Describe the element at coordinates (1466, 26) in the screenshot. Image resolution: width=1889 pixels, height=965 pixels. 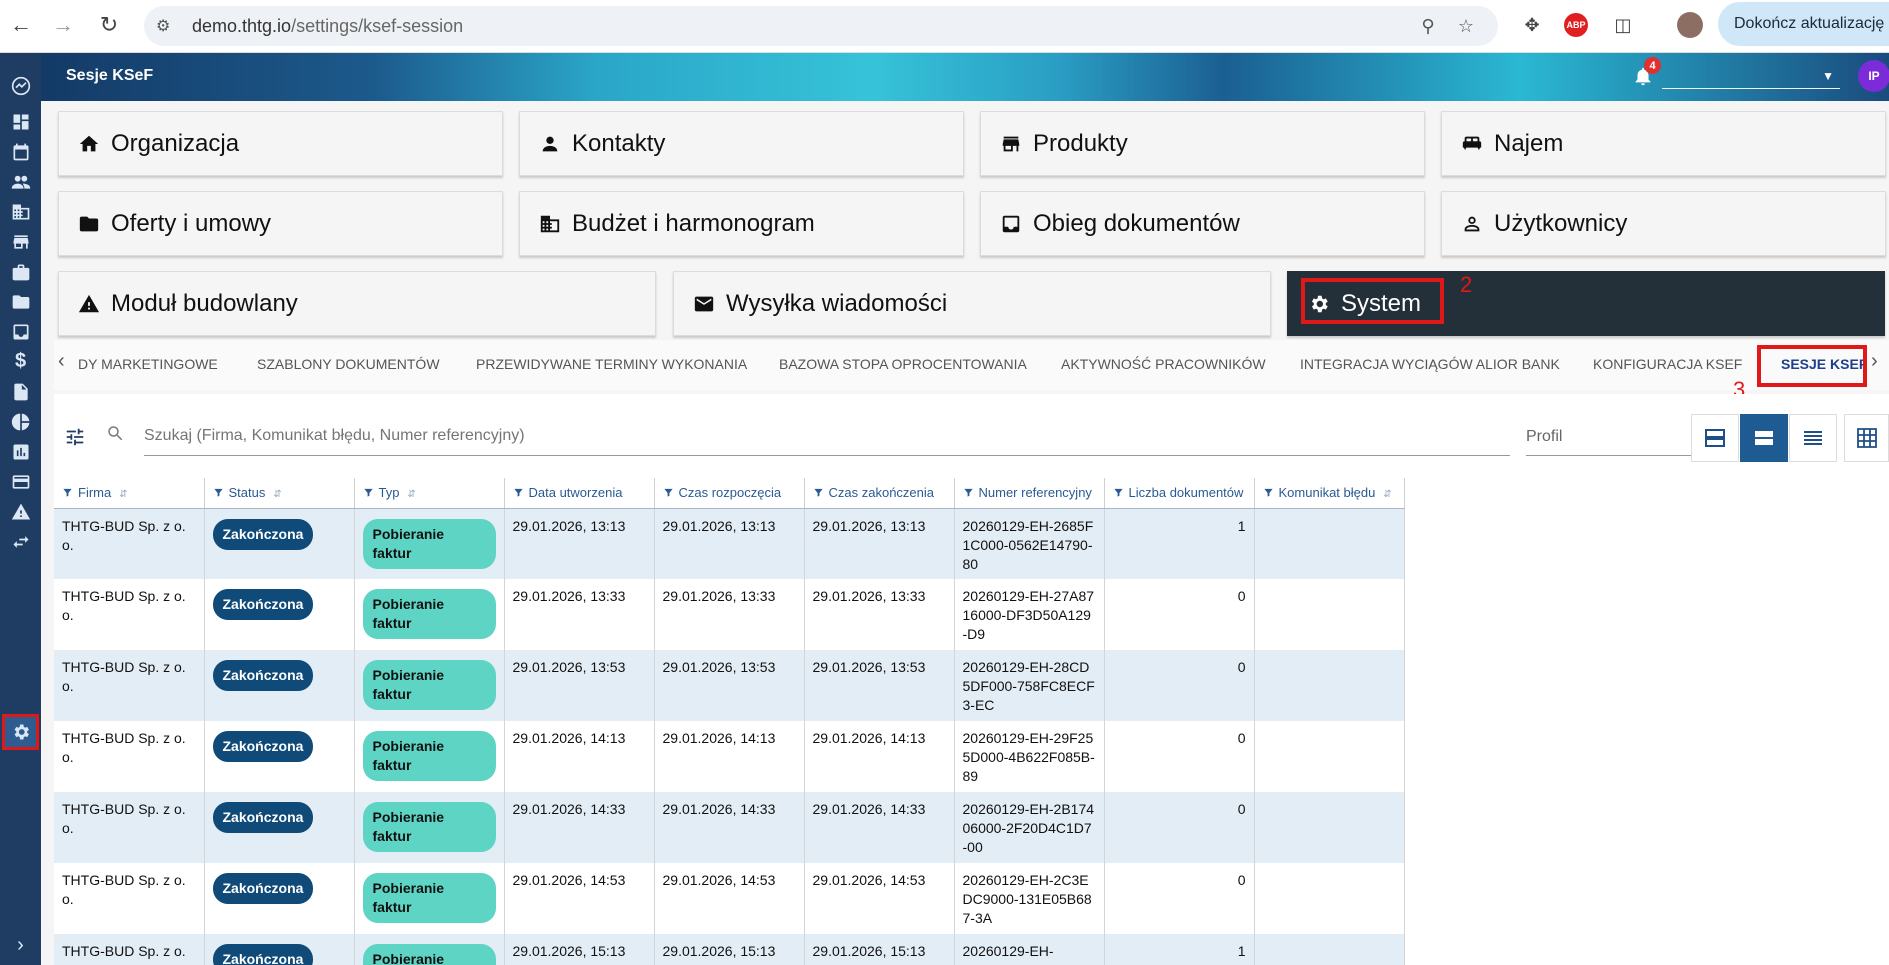
I see `bookmark-star-icon: ☆` at that location.